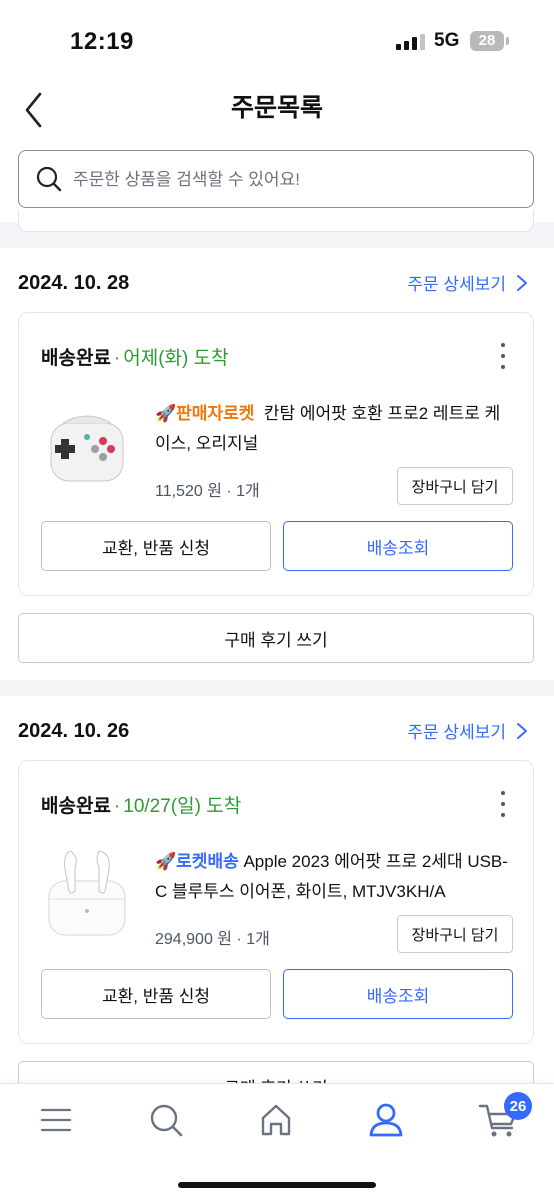 The width and height of the screenshot is (554, 1201). Describe the element at coordinates (335, 429) in the screenshot. I see `product-info: 🚀판매자로켓 칸탐 에어팟 호환 프로2 레트로 케이스, 오리지널` at that location.